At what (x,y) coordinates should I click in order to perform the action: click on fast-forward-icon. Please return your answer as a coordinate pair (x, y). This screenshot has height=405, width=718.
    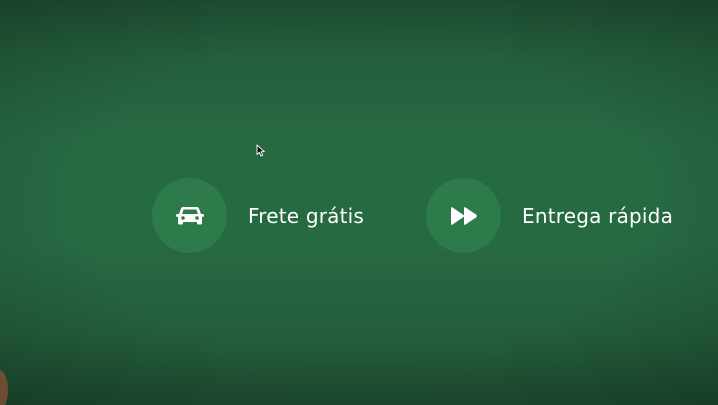
    Looking at the image, I should click on (463, 215).